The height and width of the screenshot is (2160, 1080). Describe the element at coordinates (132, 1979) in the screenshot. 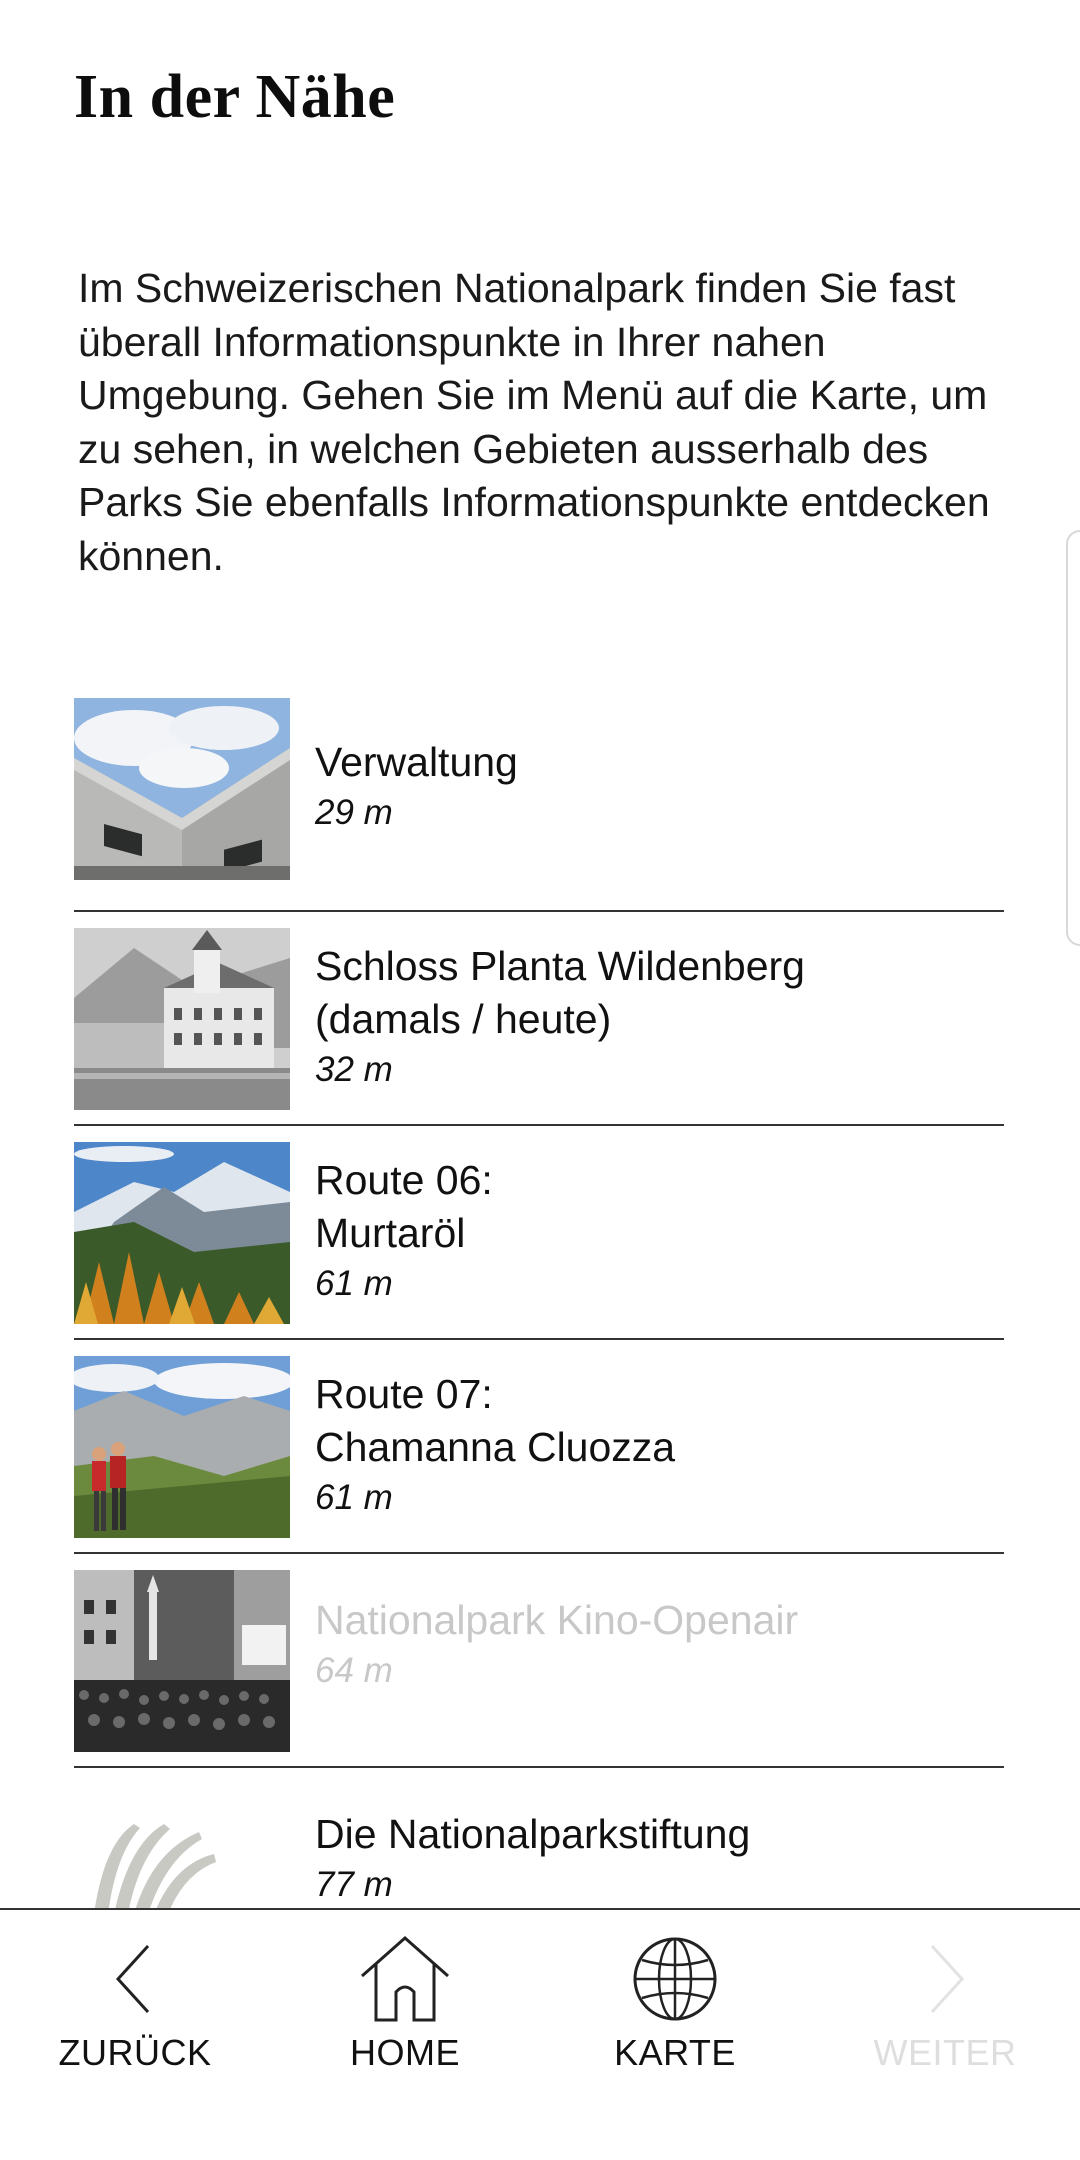

I see `chevron-left-icon` at that location.